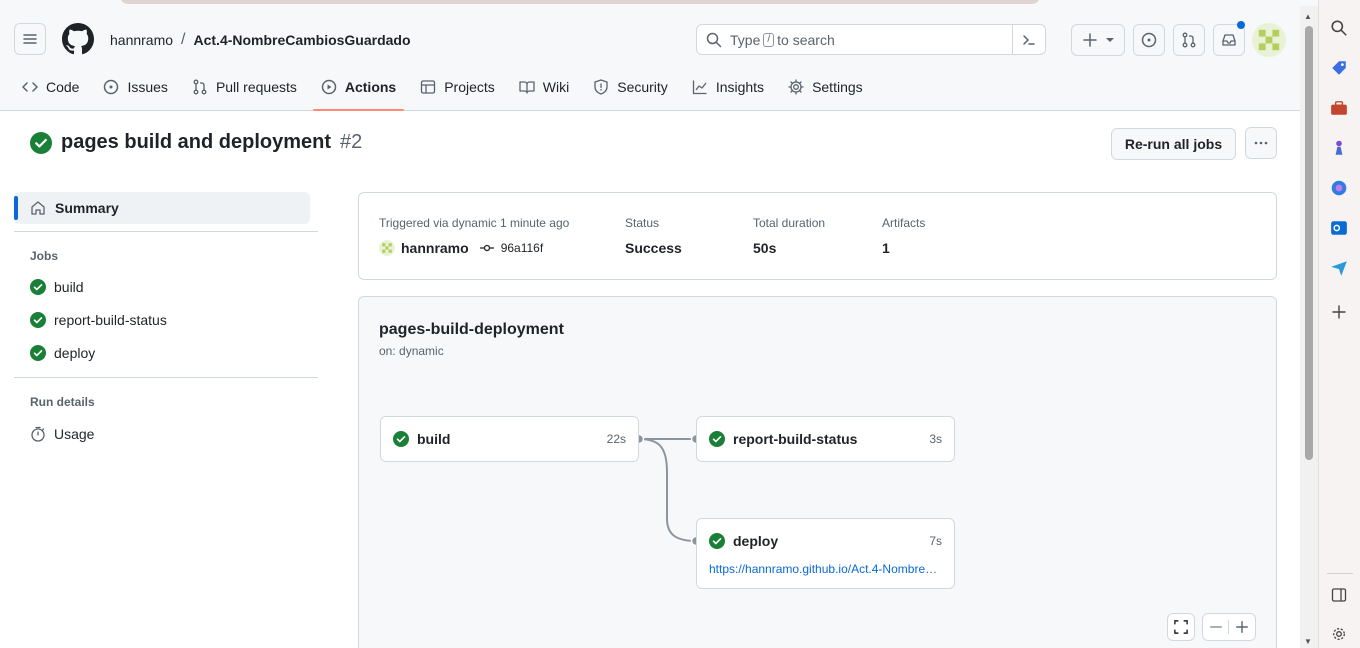 The height and width of the screenshot is (648, 1360). I want to click on sidebar-item-summary: Summary, so click(162, 208).